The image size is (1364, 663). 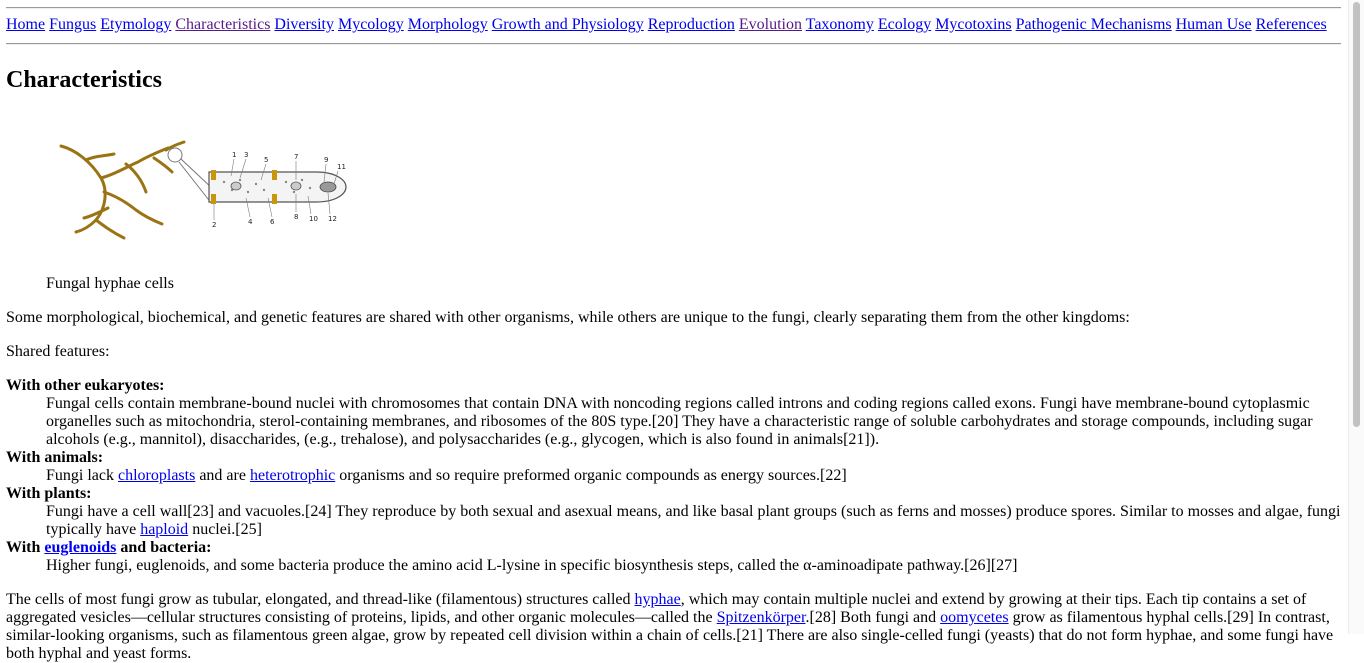 What do you see at coordinates (371, 24) in the screenshot?
I see `nav-link-mycology: Mycology` at bounding box center [371, 24].